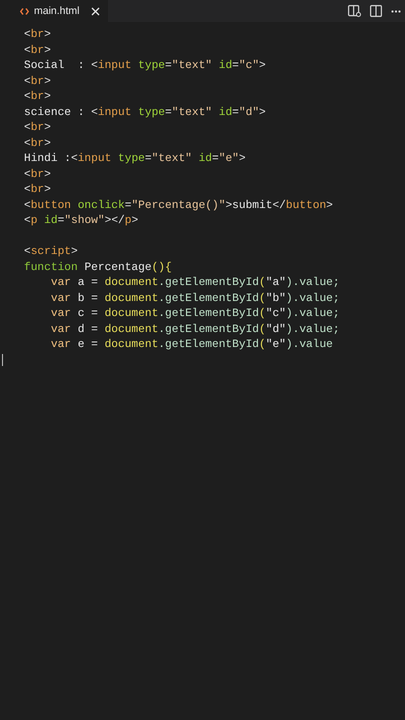 The image size is (405, 720). What do you see at coordinates (145, 113) in the screenshot?
I see `code-line: science : <input type="text" id="d">` at bounding box center [145, 113].